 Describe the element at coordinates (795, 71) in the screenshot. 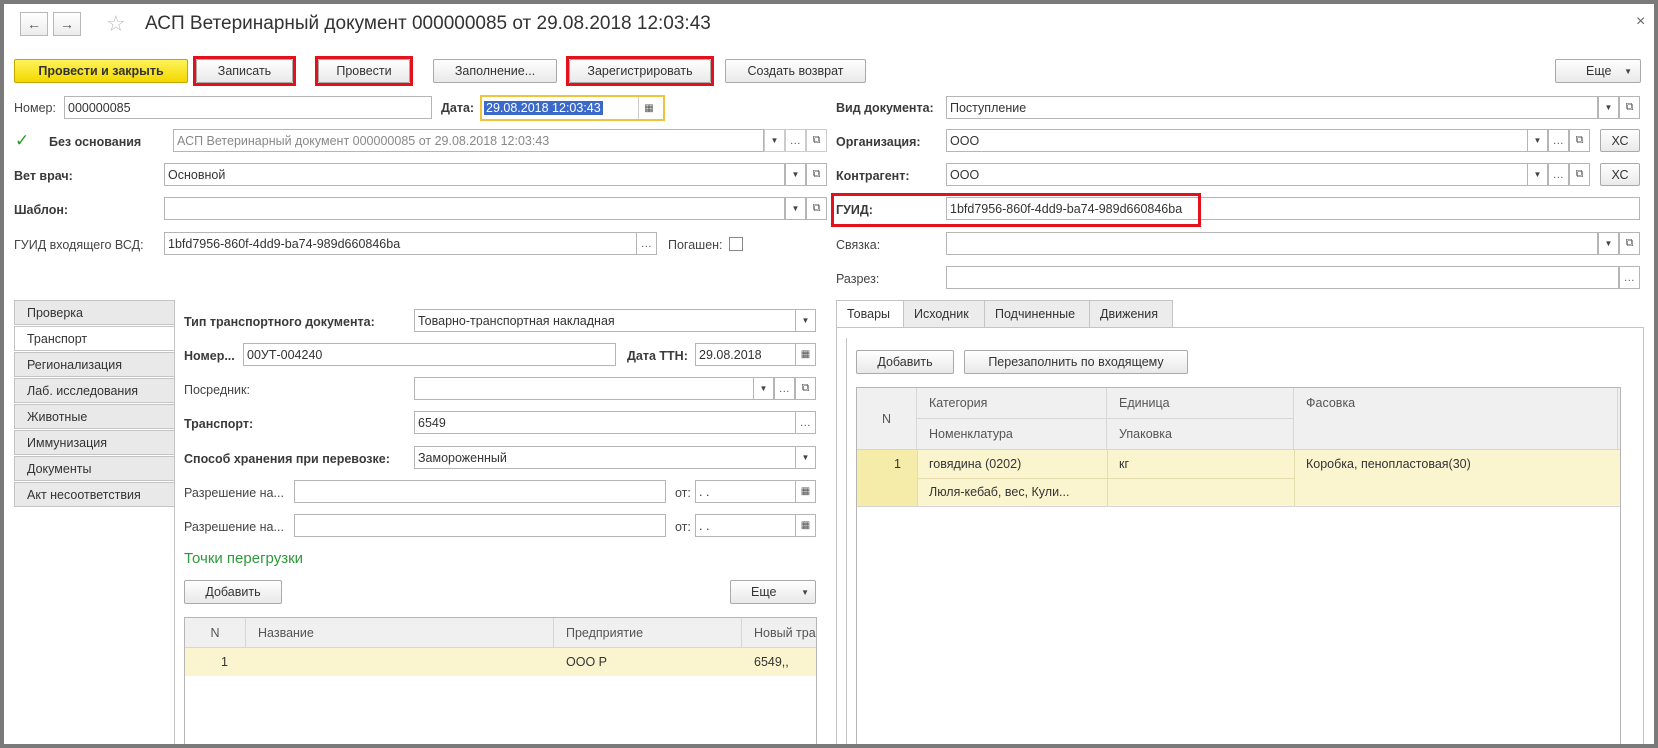

I see `create-return-button: Создать возврат` at that location.